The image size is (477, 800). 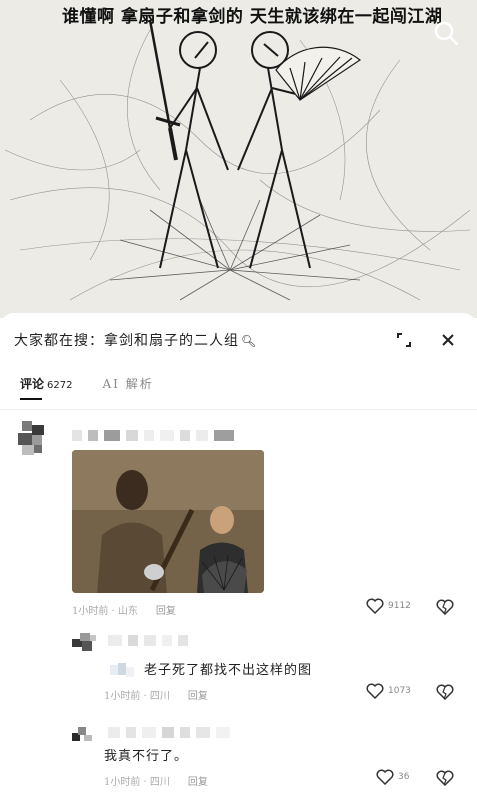 I want to click on like-button: 36, so click(x=392, y=777).